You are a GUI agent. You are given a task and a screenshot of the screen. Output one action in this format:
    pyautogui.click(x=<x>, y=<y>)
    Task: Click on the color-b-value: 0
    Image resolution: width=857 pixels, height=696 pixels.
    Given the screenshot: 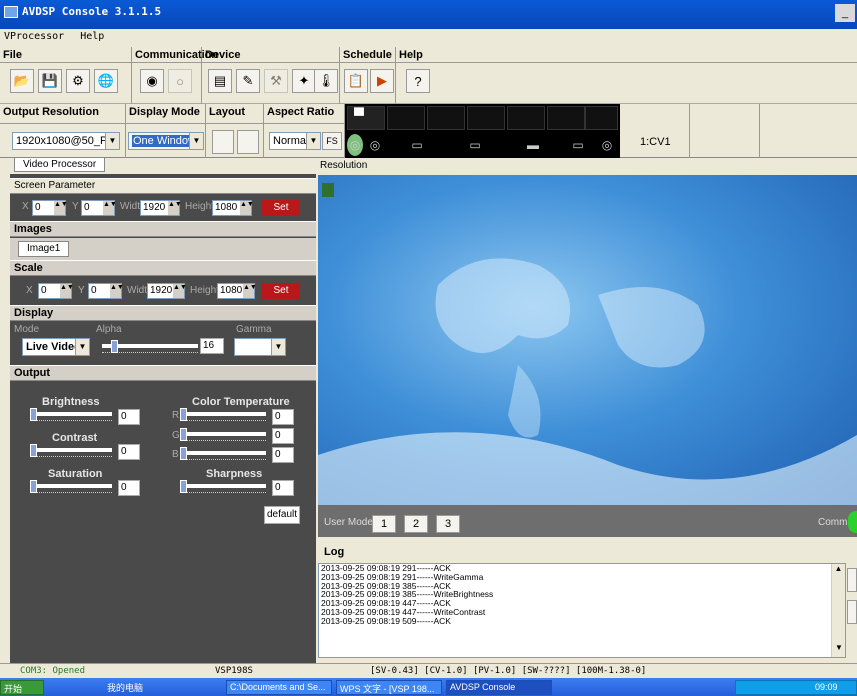 What is the action you would take?
    pyautogui.click(x=283, y=455)
    